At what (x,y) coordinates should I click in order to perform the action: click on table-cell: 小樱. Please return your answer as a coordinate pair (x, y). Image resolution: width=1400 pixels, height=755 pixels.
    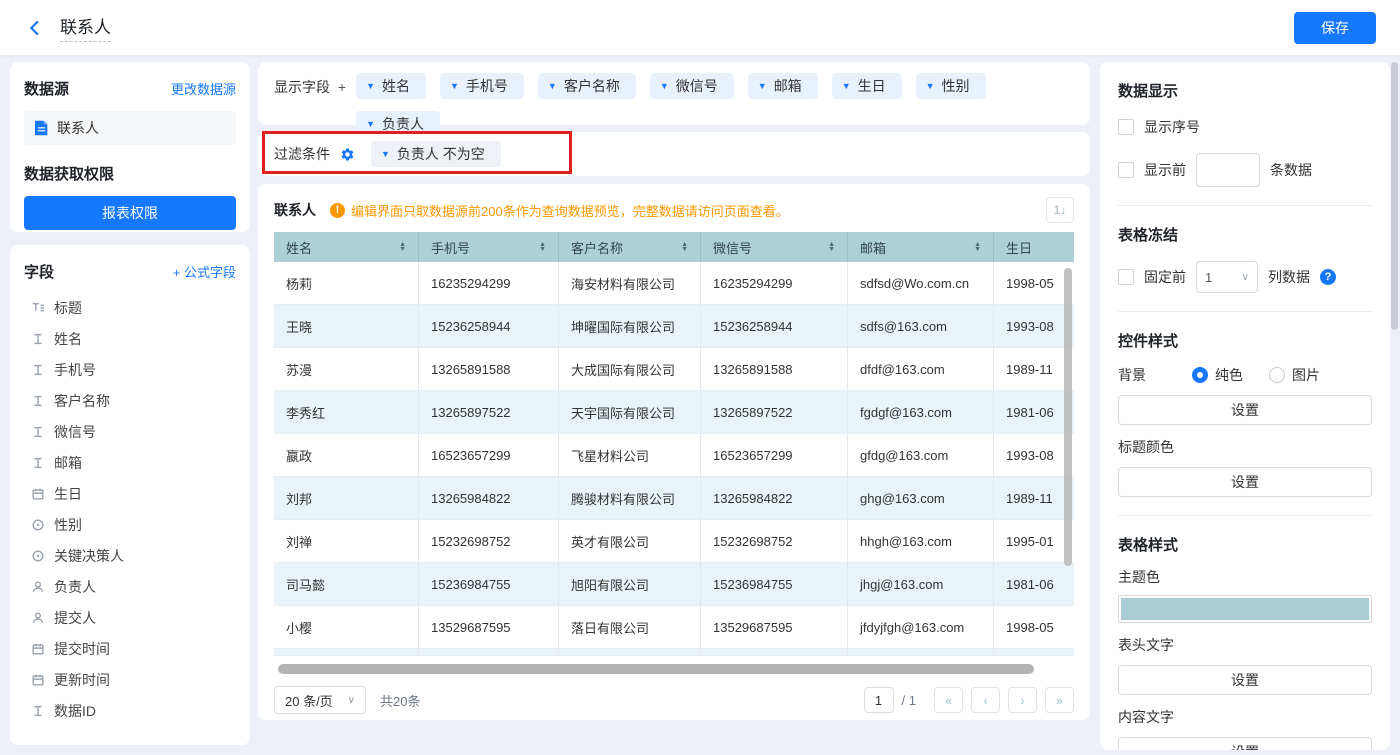
    Looking at the image, I should click on (346, 627).